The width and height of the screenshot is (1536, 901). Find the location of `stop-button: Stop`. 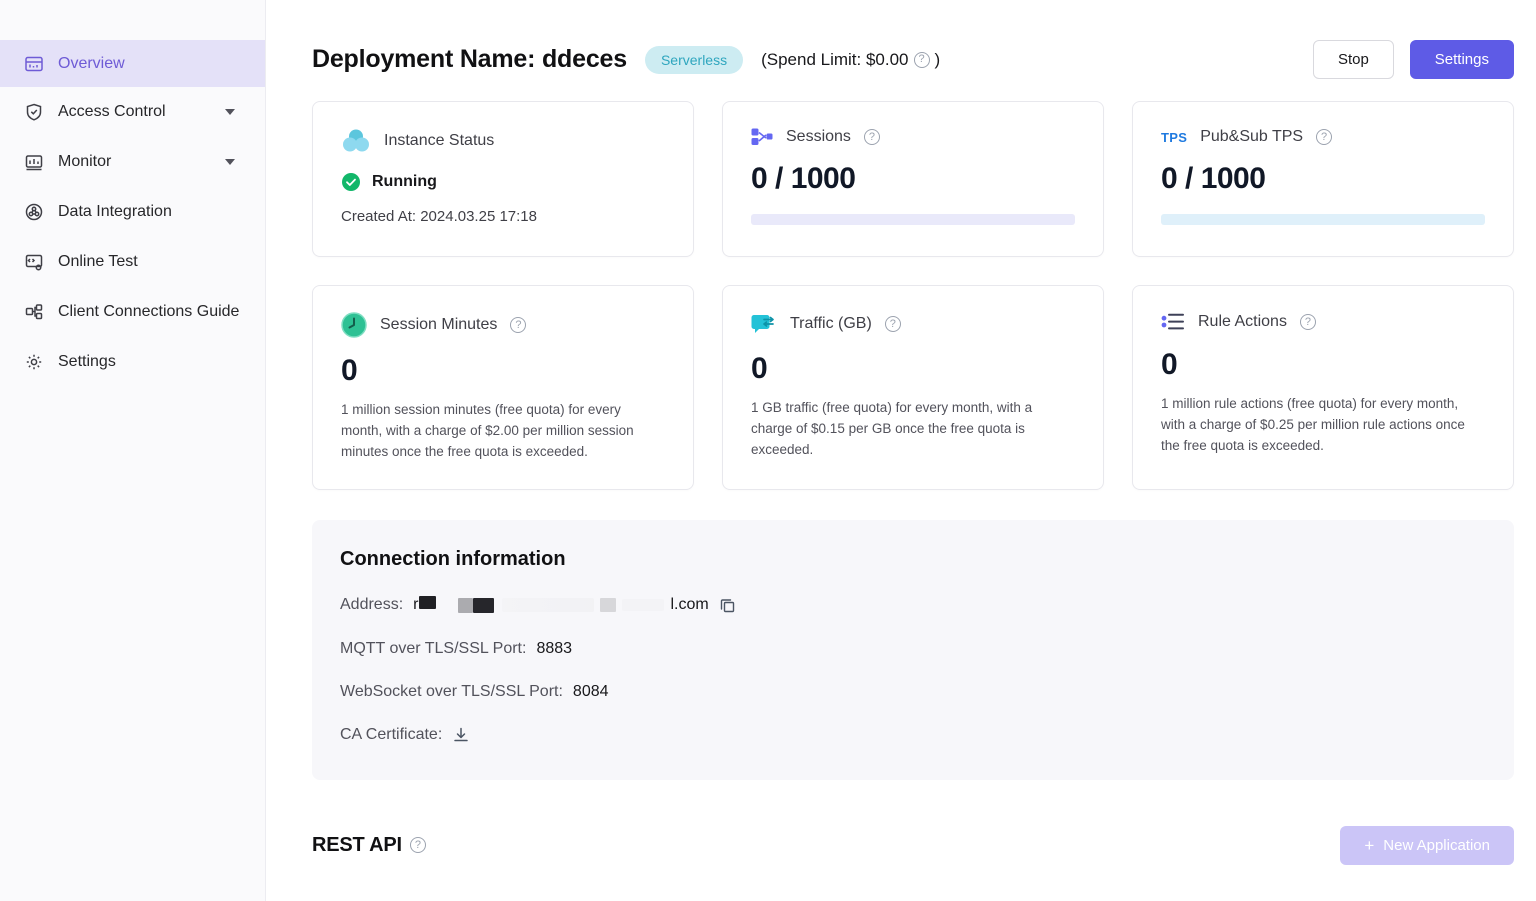

stop-button: Stop is located at coordinates (1353, 59).